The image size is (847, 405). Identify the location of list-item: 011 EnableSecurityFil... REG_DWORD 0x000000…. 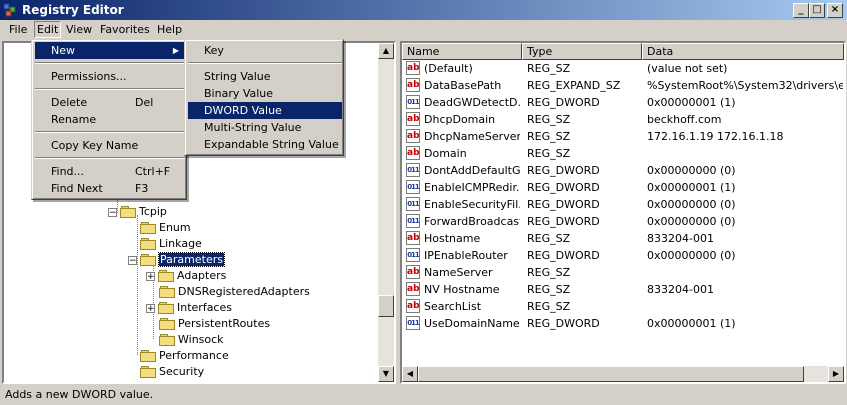
(623, 204).